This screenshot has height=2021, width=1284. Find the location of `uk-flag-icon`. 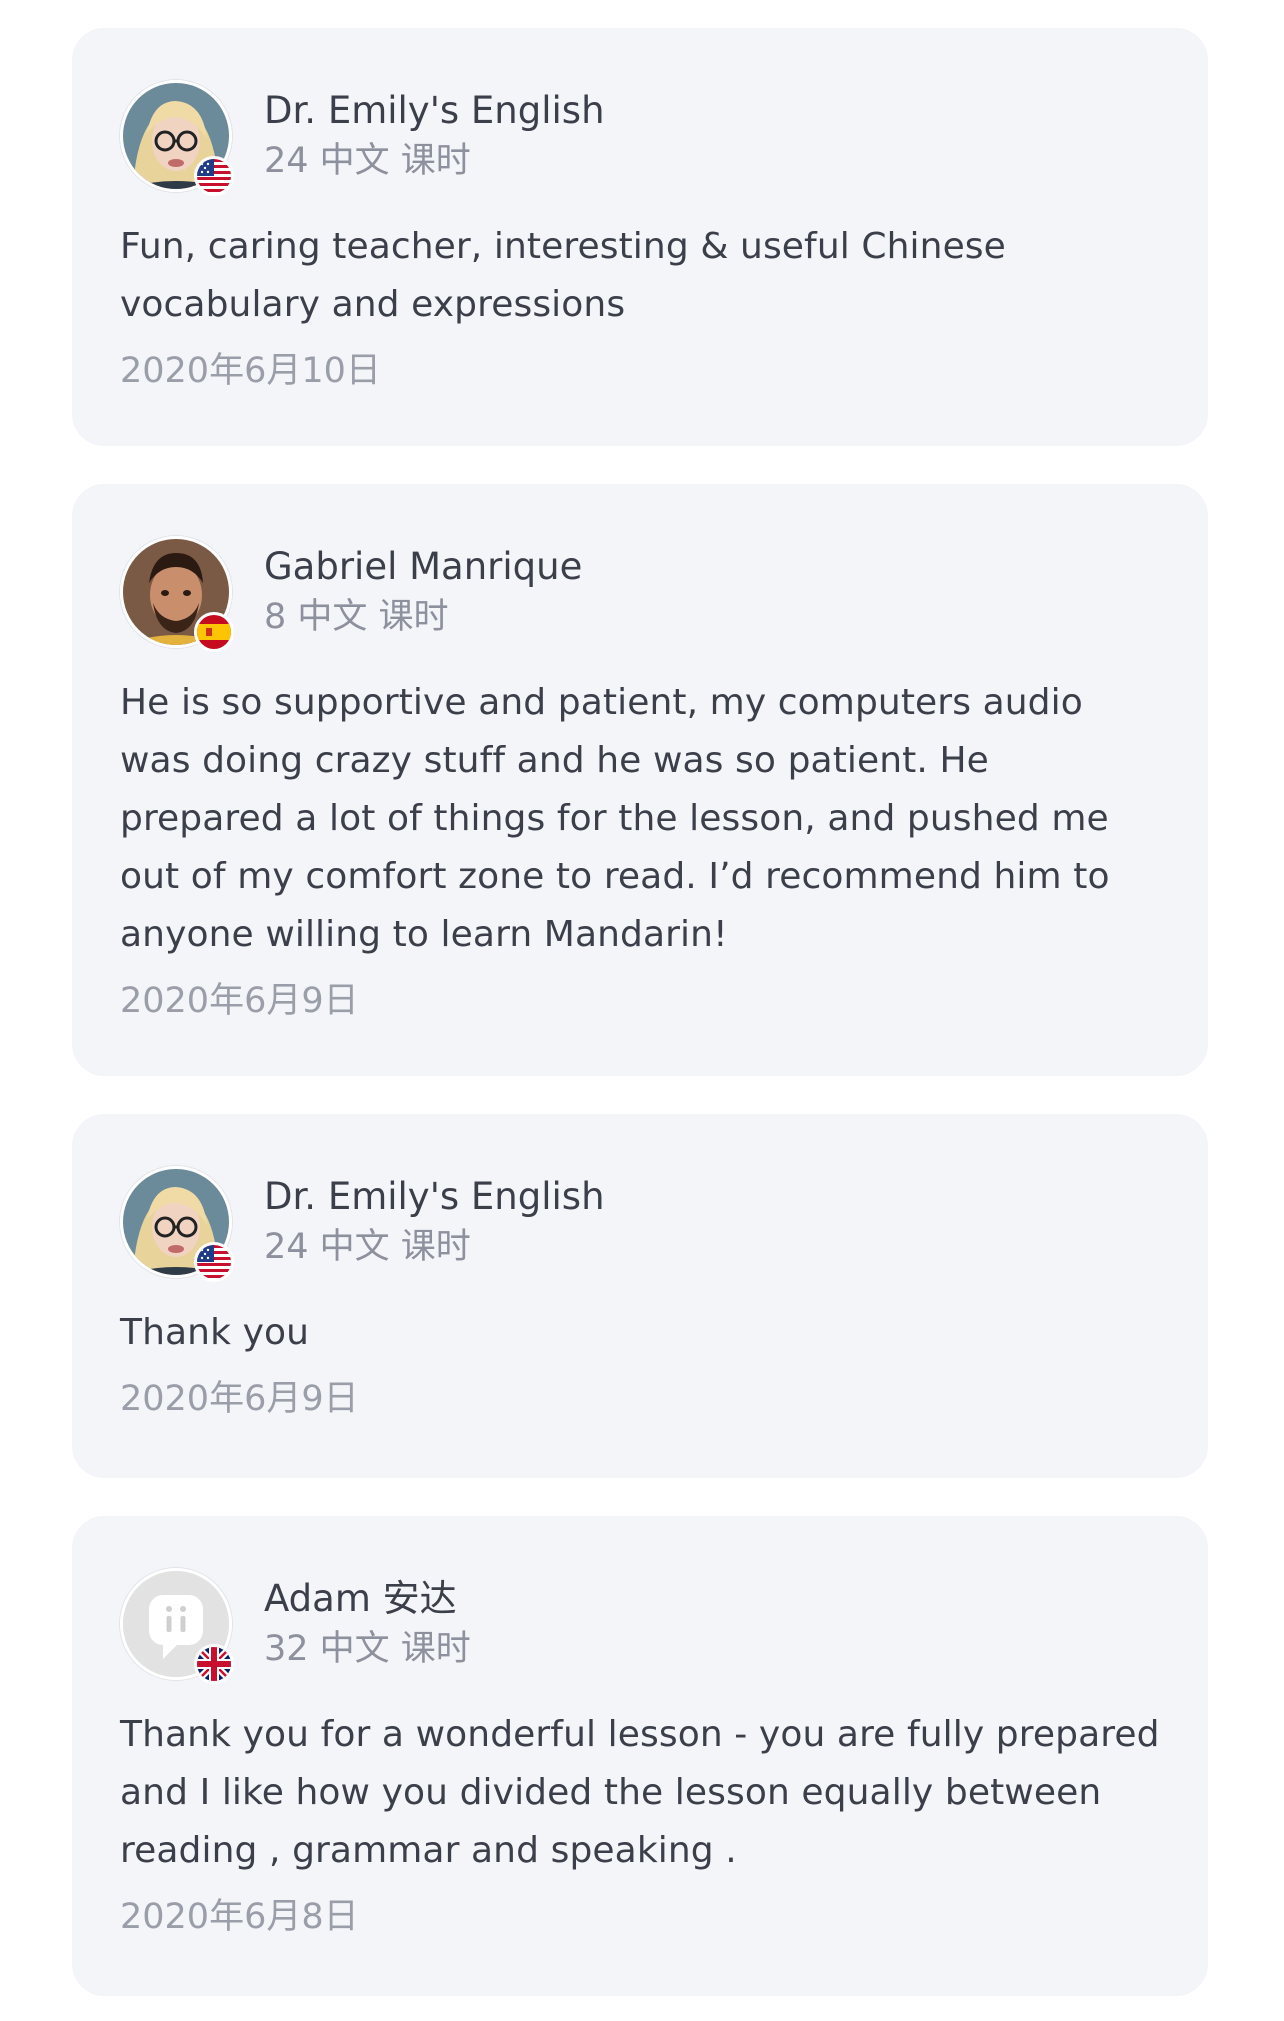

uk-flag-icon is located at coordinates (214, 1664).